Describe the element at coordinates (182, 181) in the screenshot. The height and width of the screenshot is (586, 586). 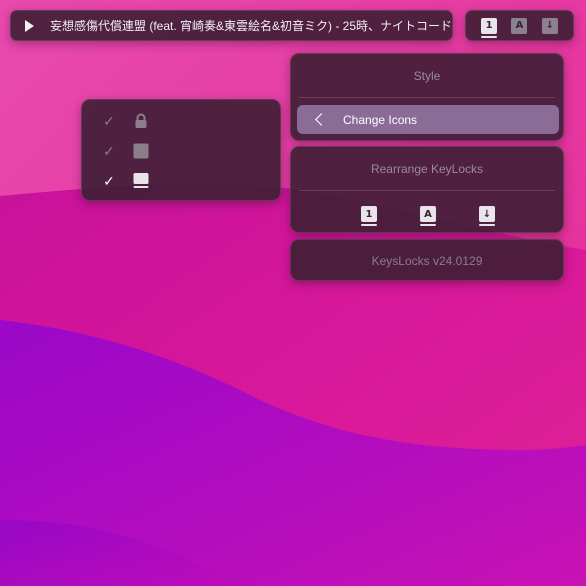
I see `icon-style-option-keycap: ✓` at that location.